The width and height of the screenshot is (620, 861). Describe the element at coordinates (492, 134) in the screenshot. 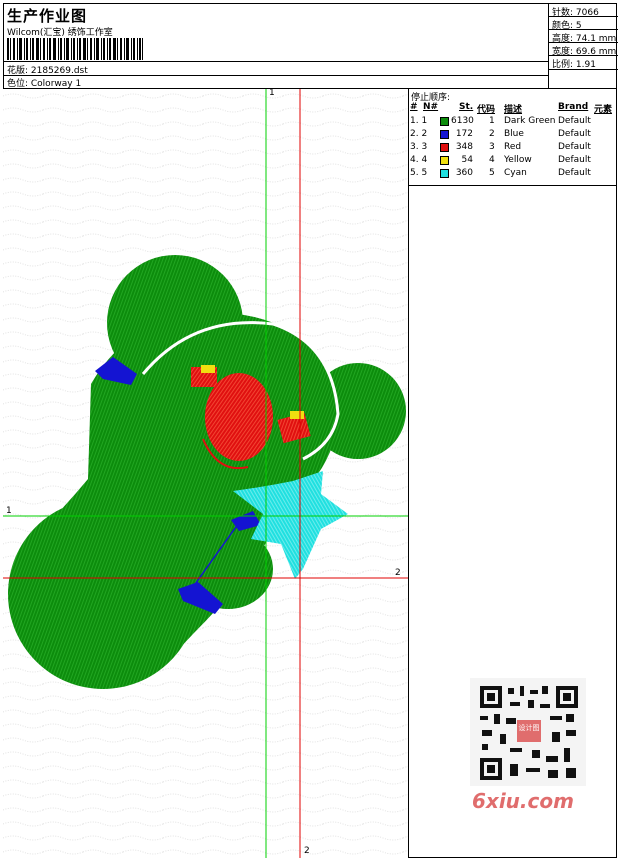

I see `row-code: 2` at that location.